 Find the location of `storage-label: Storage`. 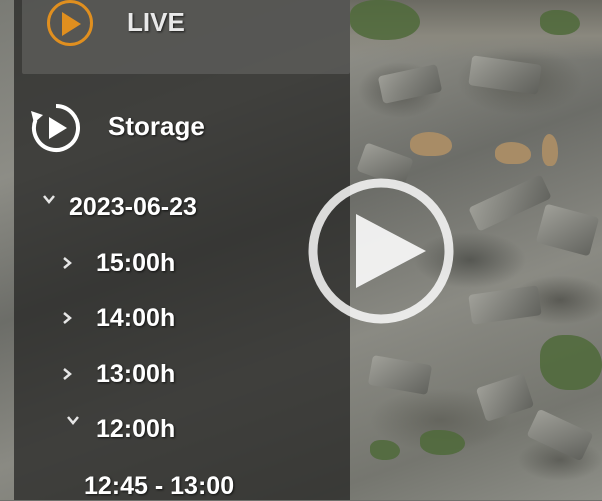

storage-label: Storage is located at coordinates (156, 126).